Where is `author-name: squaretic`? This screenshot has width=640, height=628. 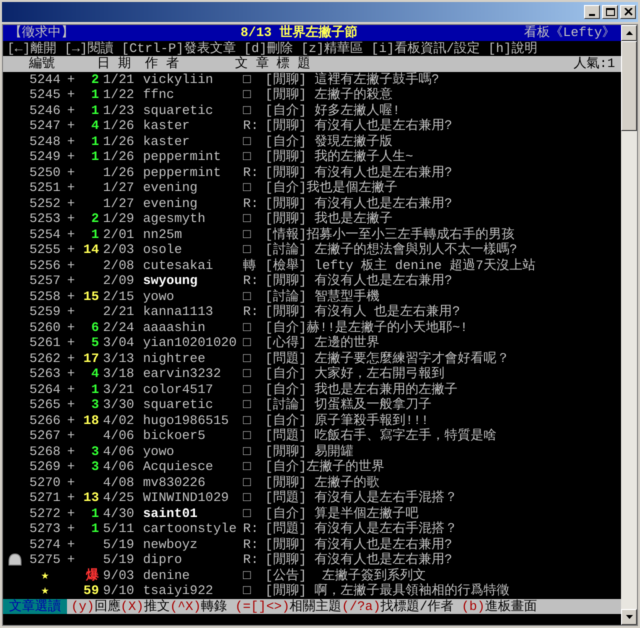
author-name: squaretic is located at coordinates (178, 404).